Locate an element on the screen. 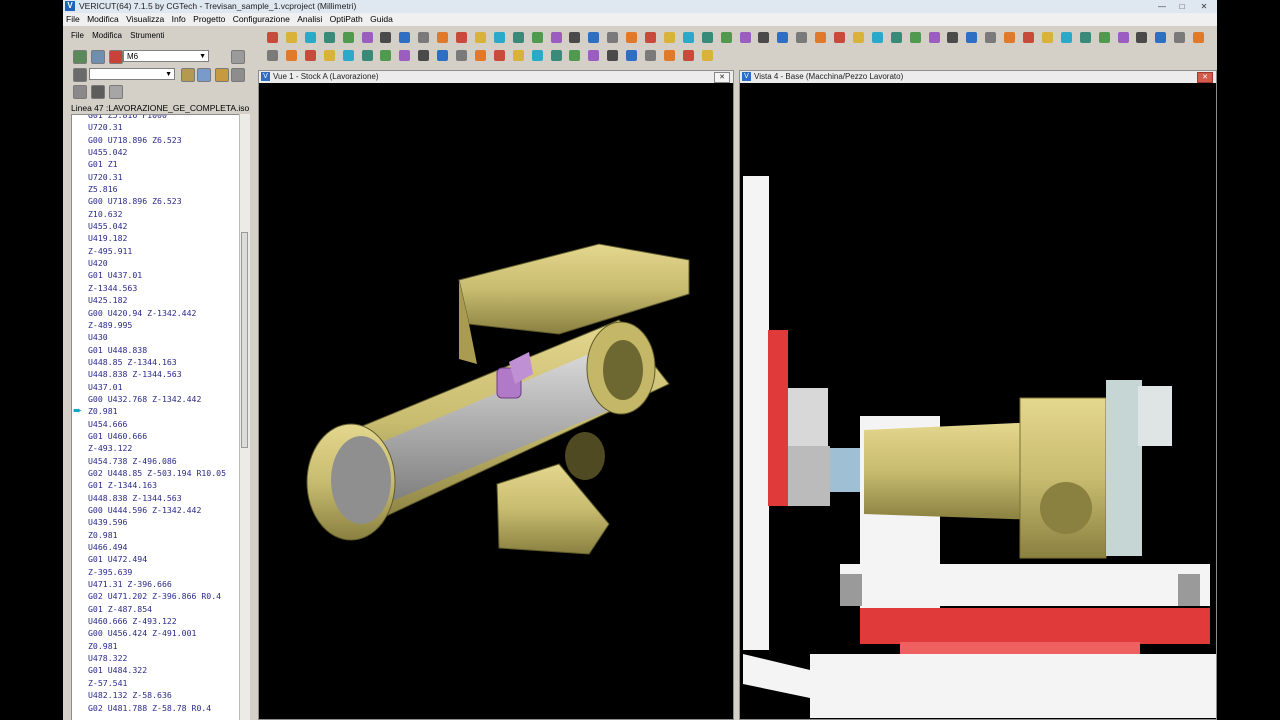 The height and width of the screenshot is (720, 1280). code-line: U448.838 Z-1344.563 is located at coordinates (157, 374).